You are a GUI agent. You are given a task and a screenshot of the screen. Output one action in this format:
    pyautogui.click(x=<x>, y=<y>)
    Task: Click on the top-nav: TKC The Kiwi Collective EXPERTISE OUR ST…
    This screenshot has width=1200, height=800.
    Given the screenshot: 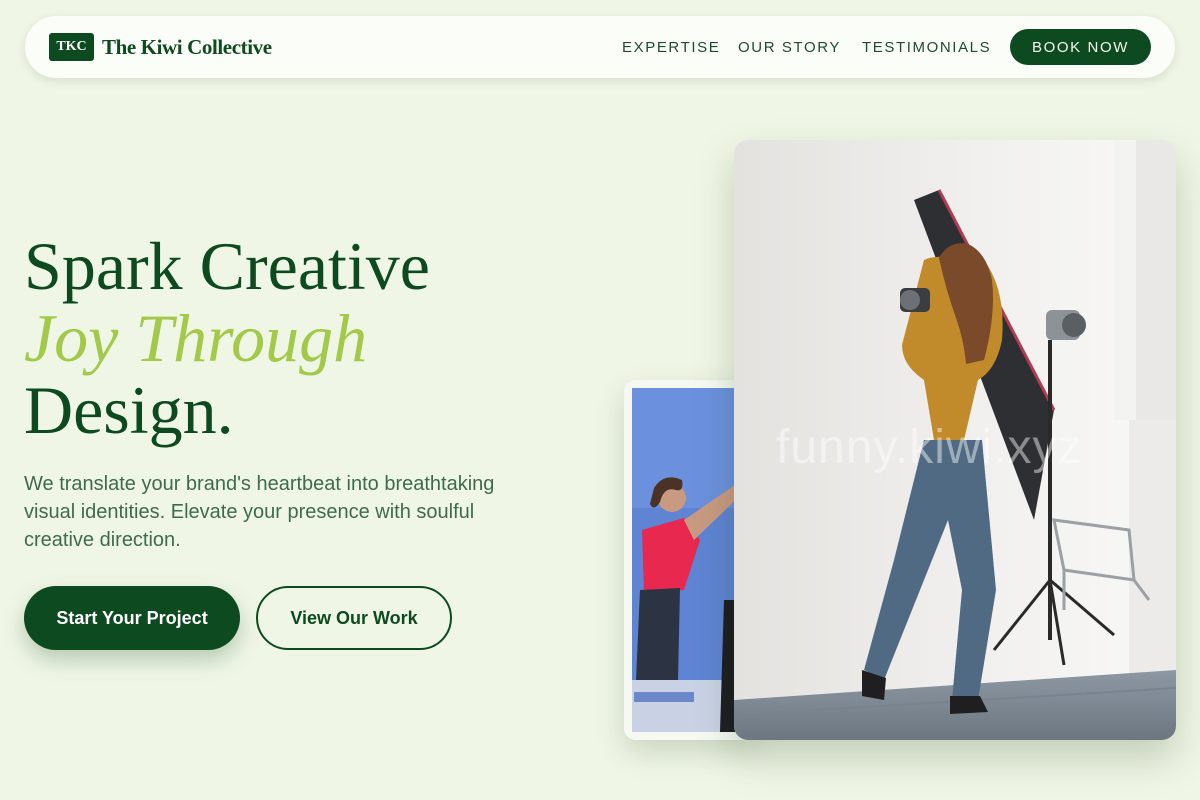 What is the action you would take?
    pyautogui.click(x=600, y=47)
    